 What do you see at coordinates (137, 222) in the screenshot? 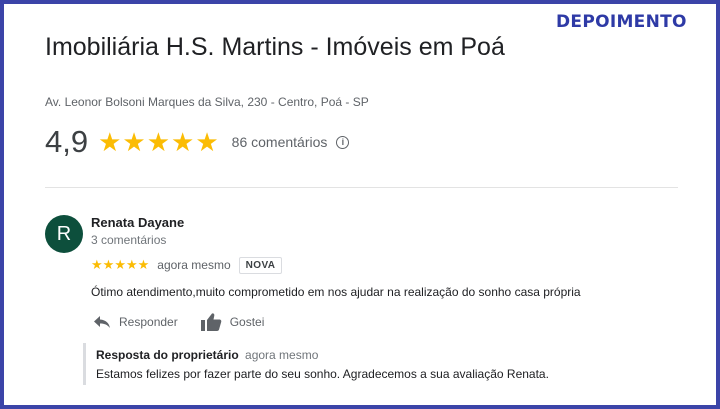
I see `reviewer-name: Renata Dayane` at bounding box center [137, 222].